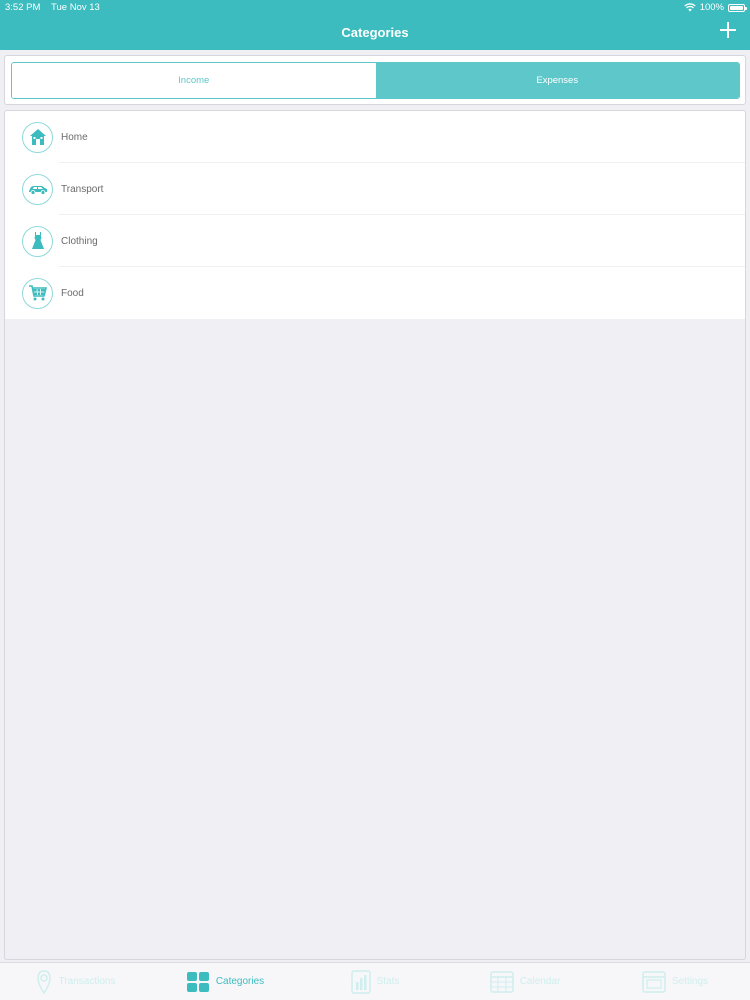  What do you see at coordinates (388, 981) in the screenshot?
I see `tab-label: Stats` at bounding box center [388, 981].